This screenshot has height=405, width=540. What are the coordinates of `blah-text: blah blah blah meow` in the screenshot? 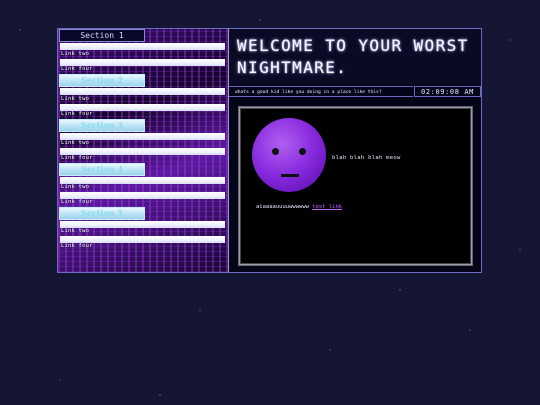 It's located at (366, 158).